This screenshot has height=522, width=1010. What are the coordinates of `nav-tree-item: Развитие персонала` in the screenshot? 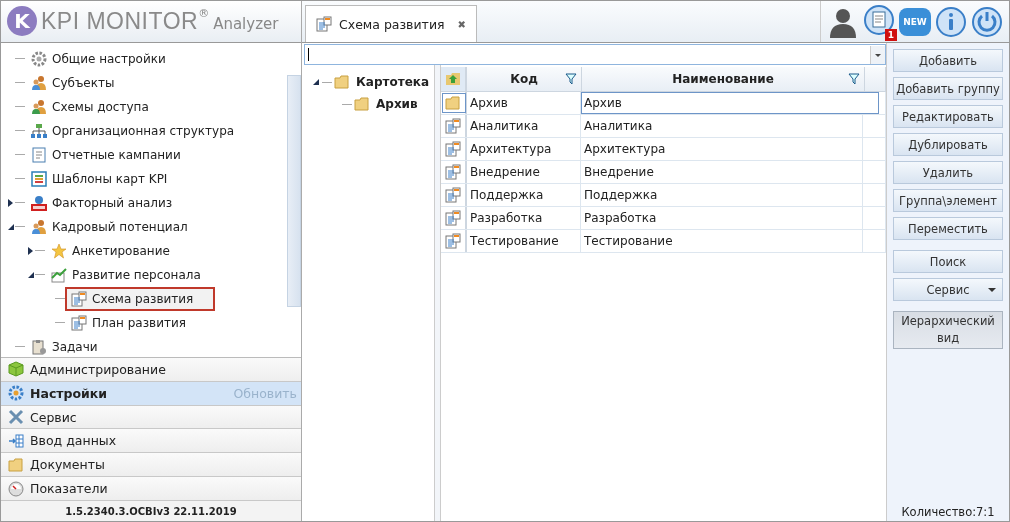 It's located at (134, 274).